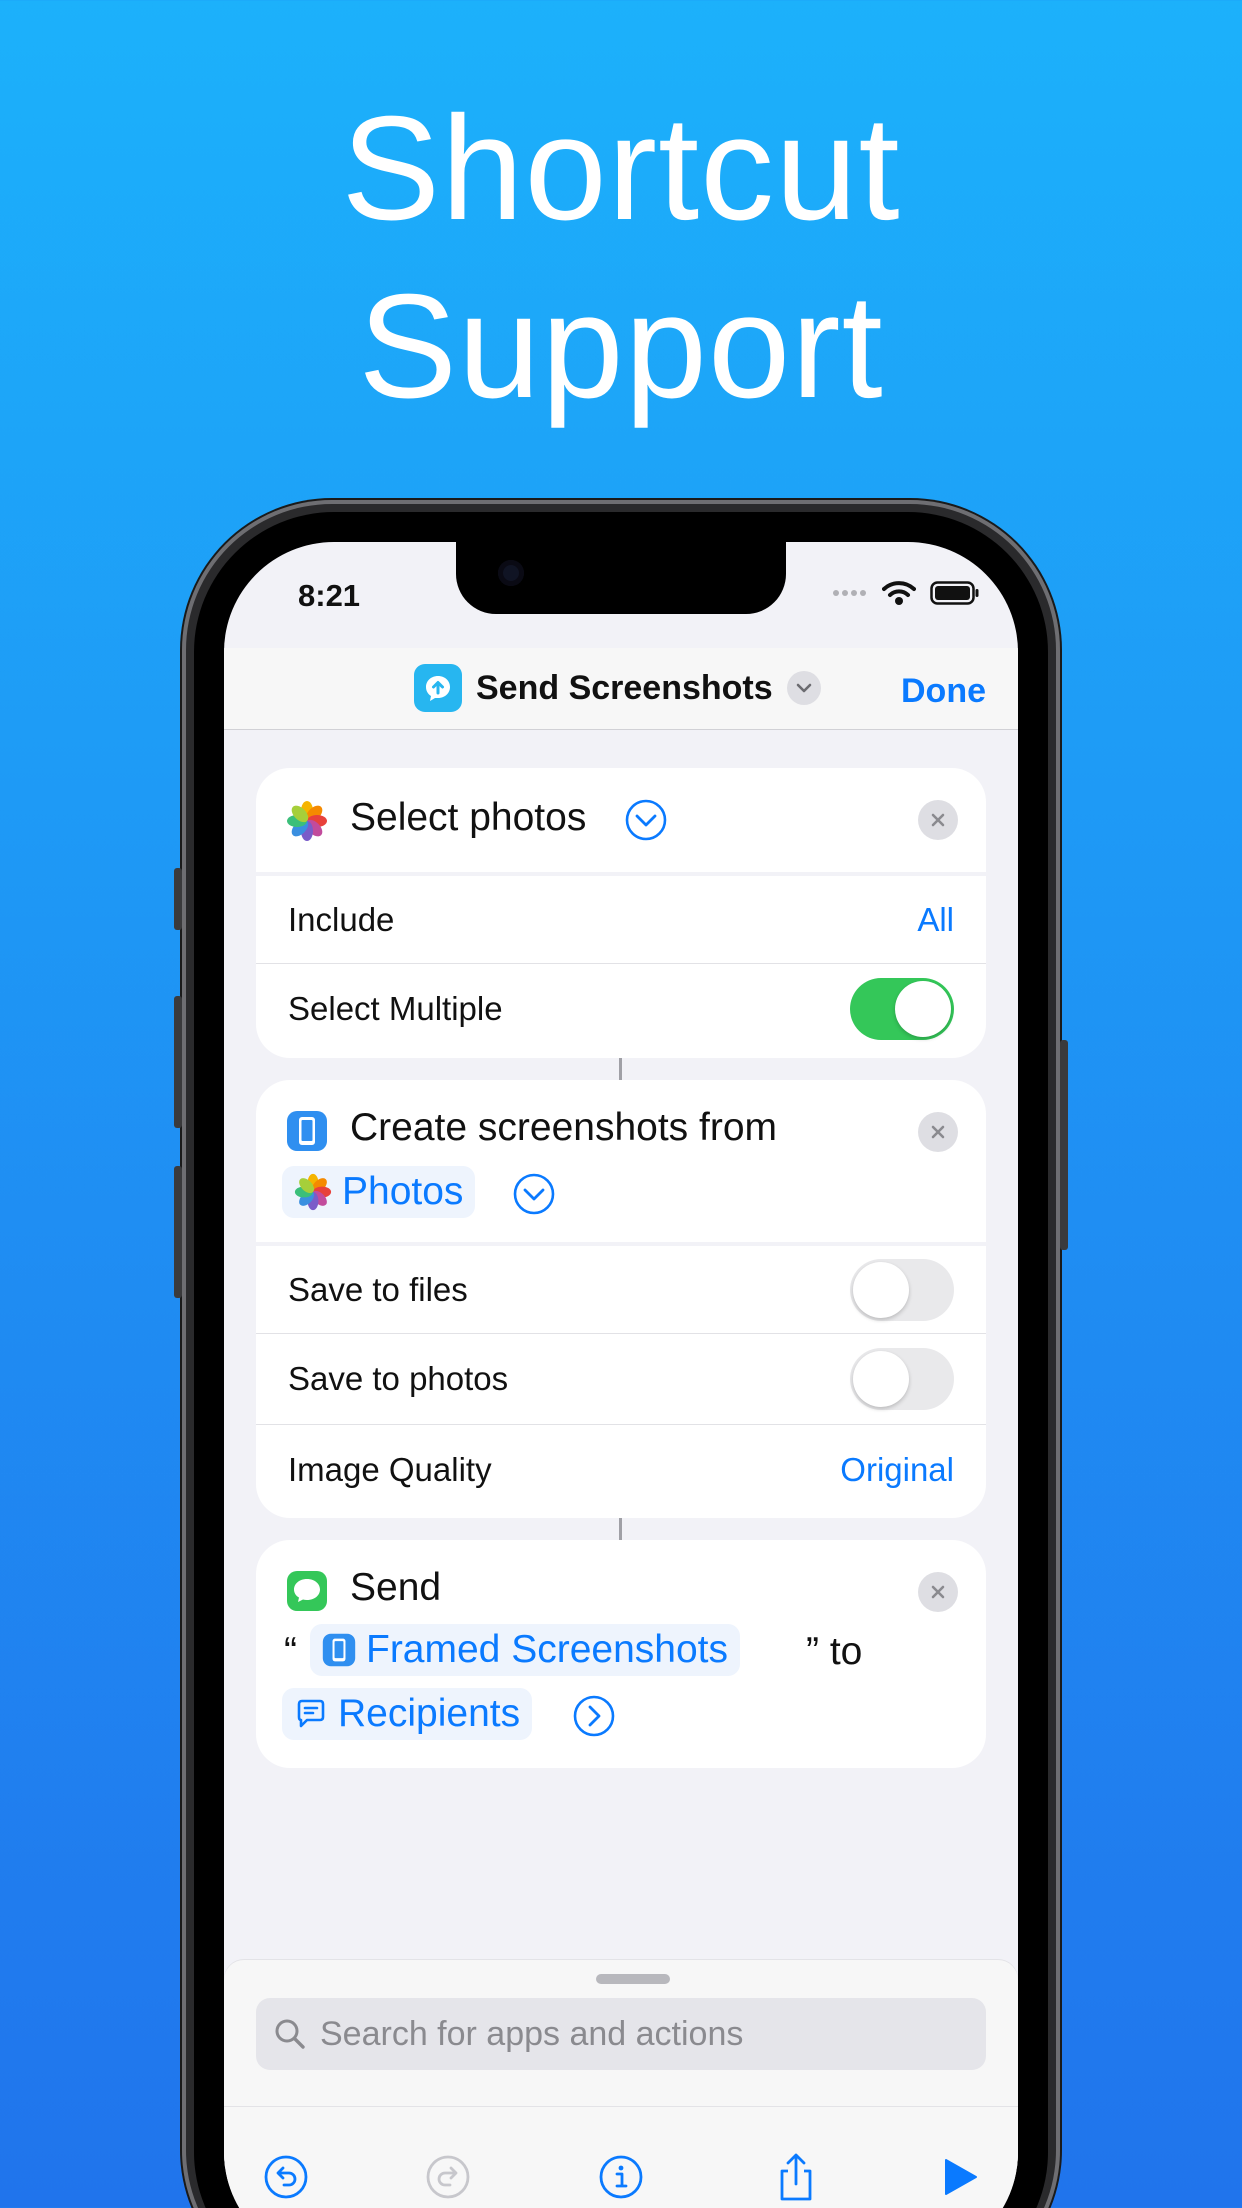 This screenshot has height=2208, width=1242. Describe the element at coordinates (307, 1591) in the screenshot. I see `messages-app-icon` at that location.